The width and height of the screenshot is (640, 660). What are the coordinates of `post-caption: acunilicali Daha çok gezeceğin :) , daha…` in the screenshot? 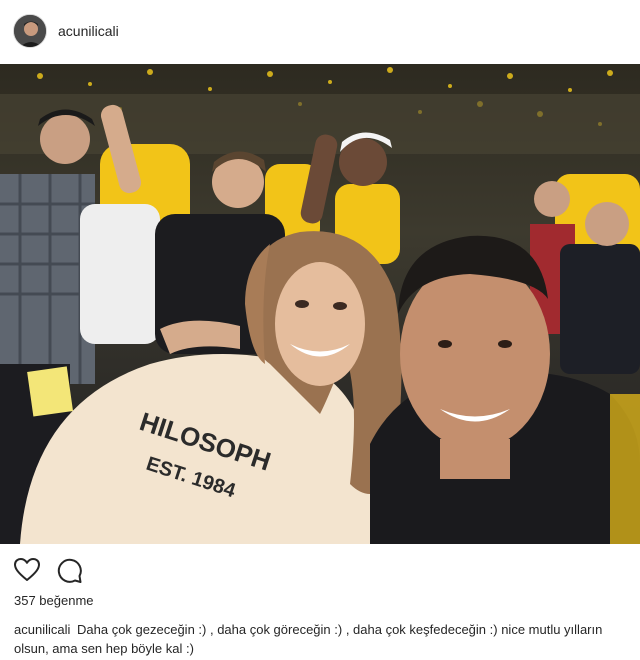 It's located at (314, 639).